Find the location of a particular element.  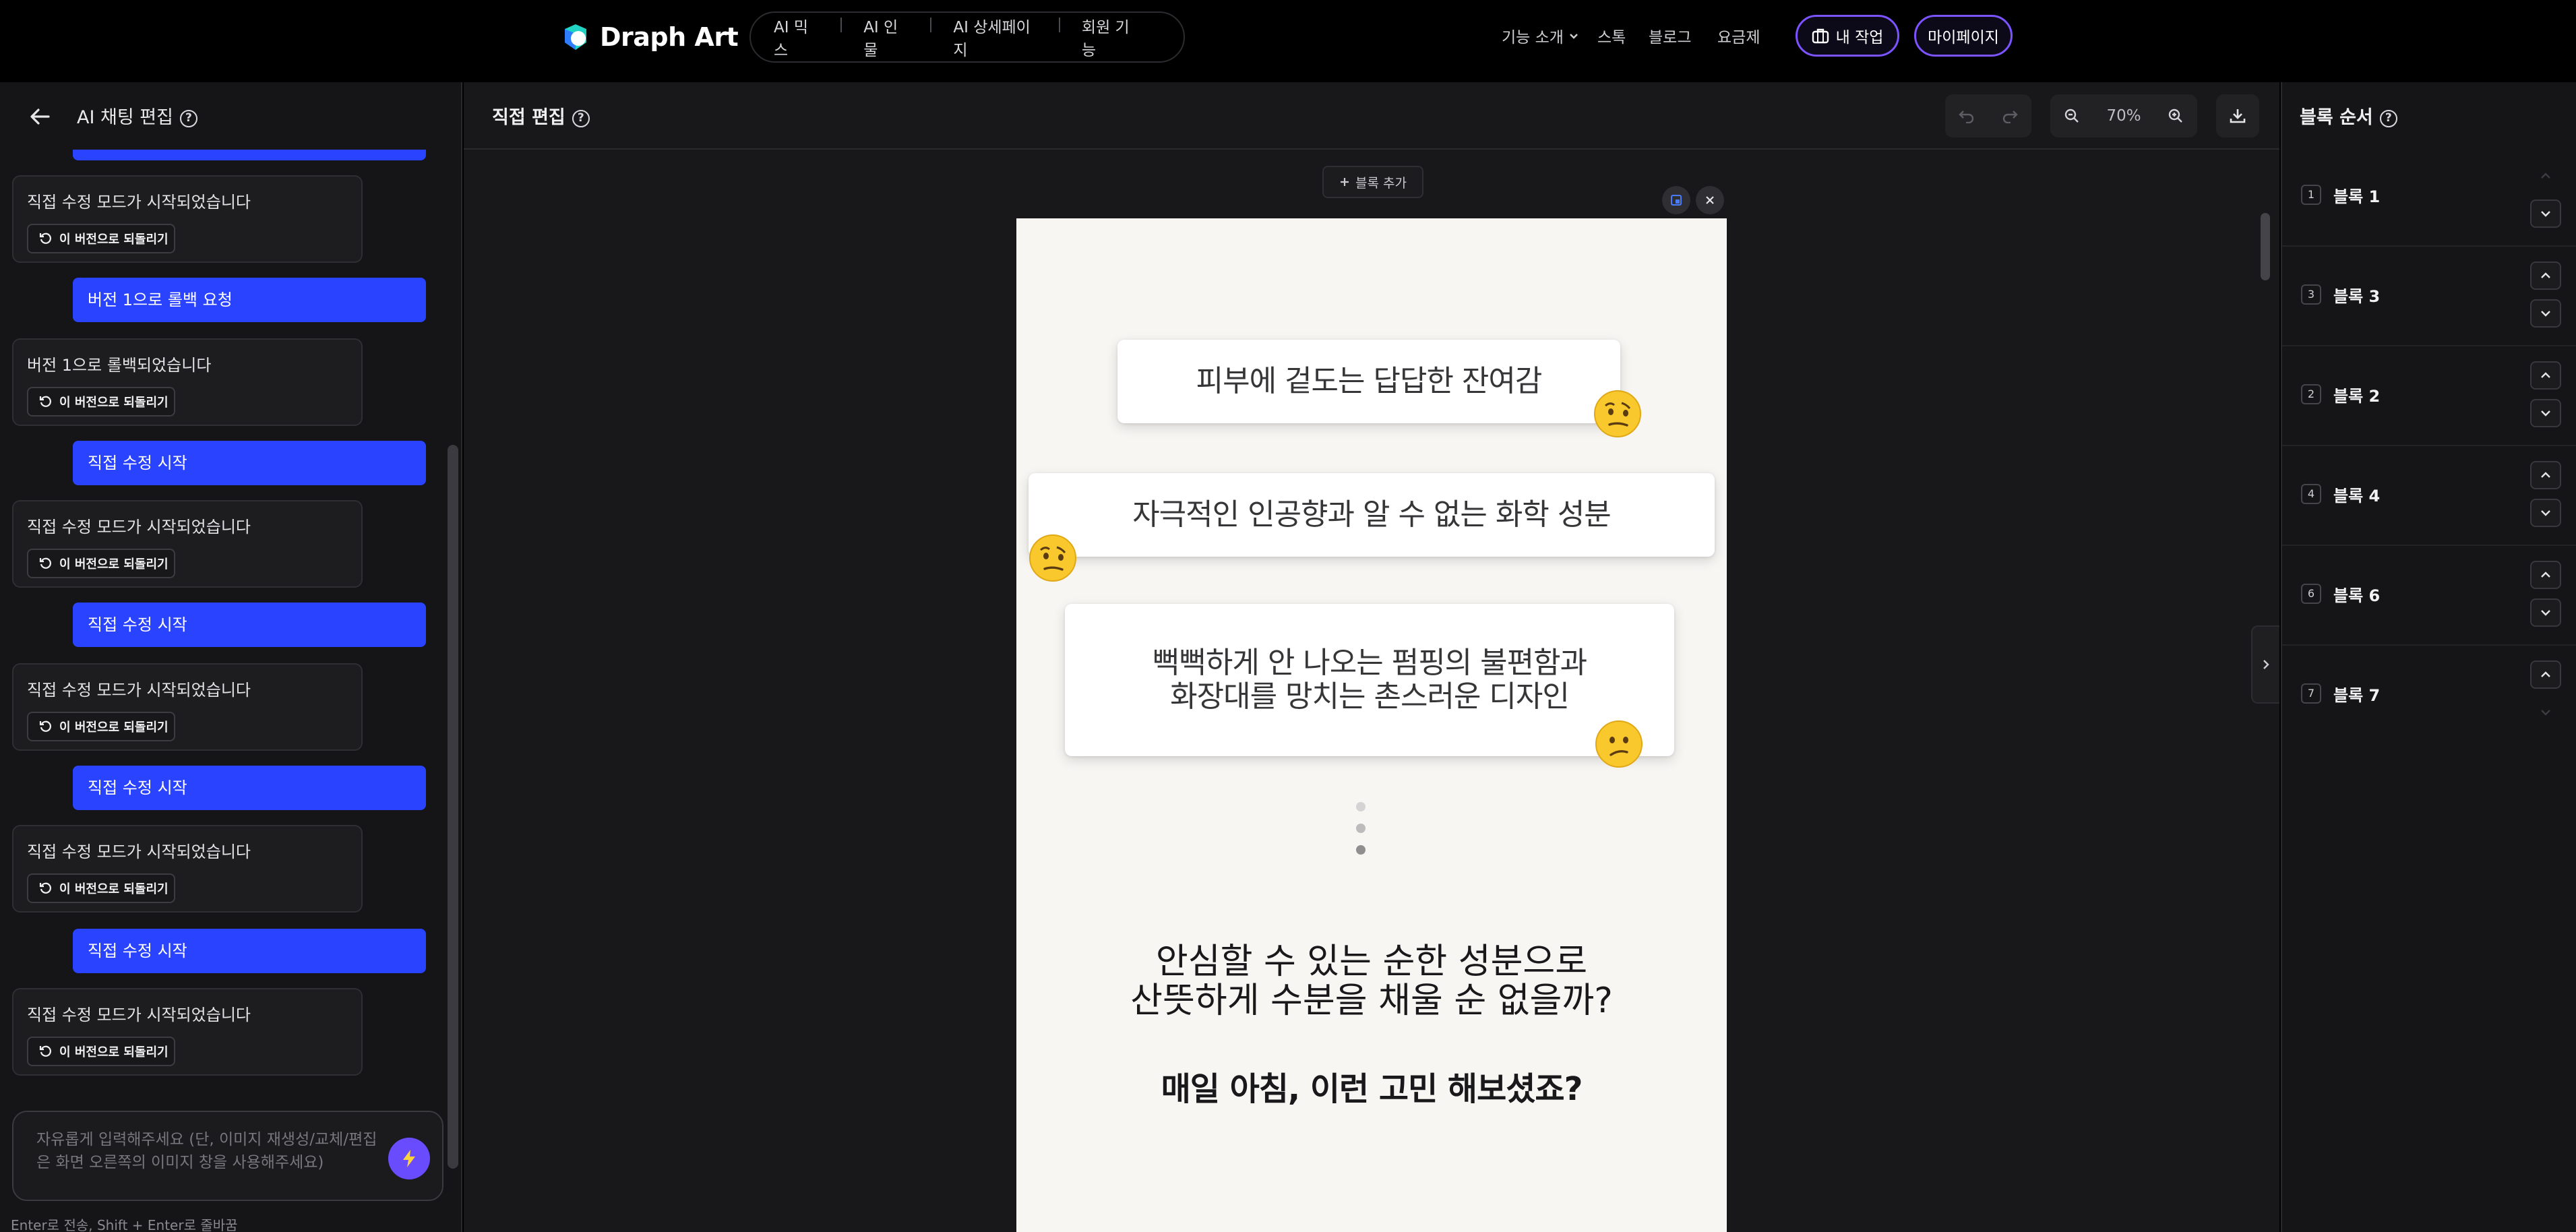

chat-panel-header: AI 채팅 편집? is located at coordinates (231, 116).